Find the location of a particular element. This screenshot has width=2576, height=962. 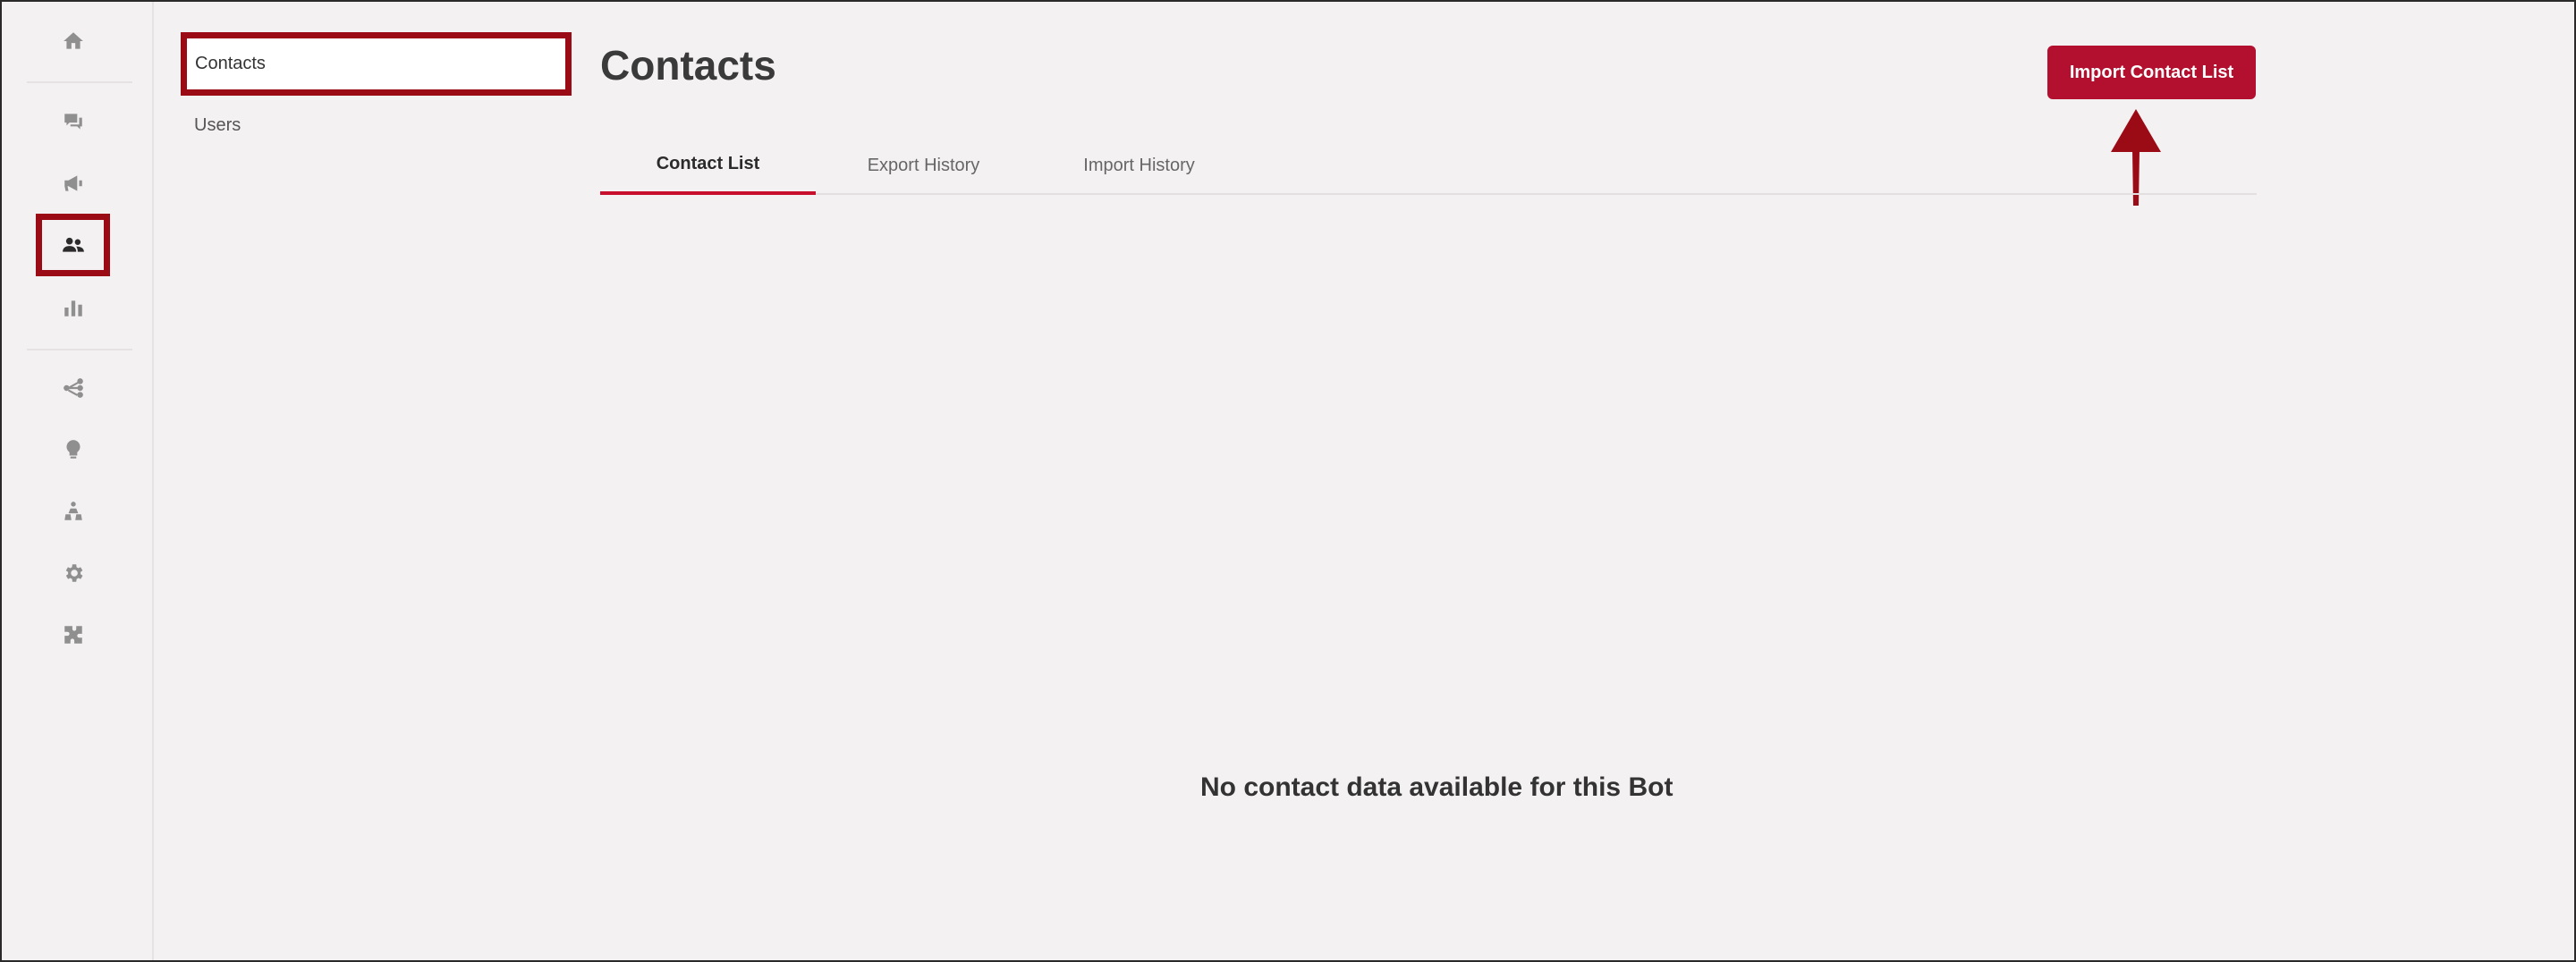

megaphone-icon is located at coordinates (73, 183).